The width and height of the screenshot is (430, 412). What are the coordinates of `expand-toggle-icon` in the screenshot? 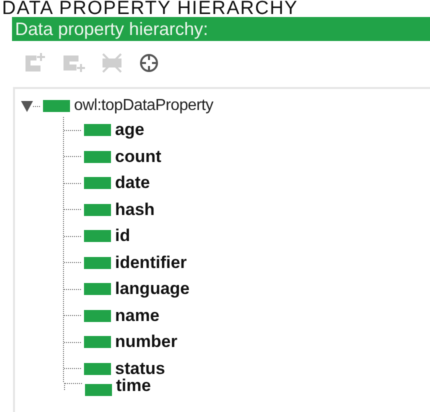 It's located at (27, 106).